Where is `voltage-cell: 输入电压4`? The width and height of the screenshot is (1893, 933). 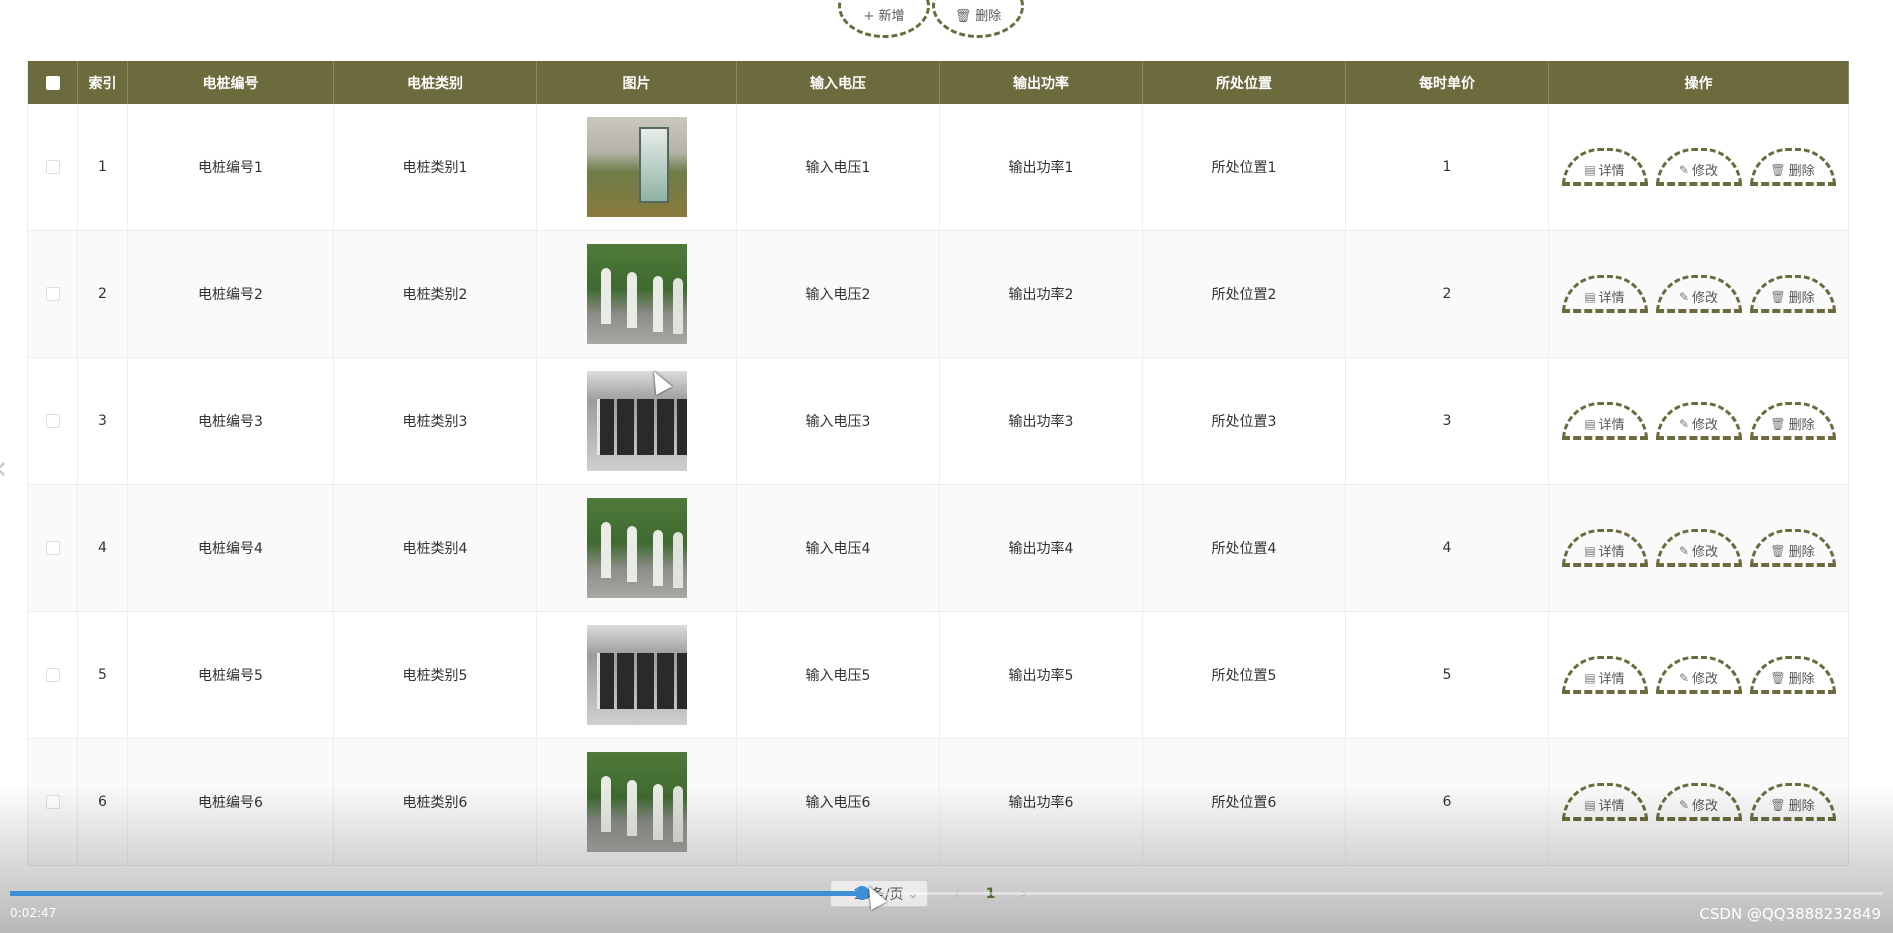
voltage-cell: 输入电压4 is located at coordinates (838, 548).